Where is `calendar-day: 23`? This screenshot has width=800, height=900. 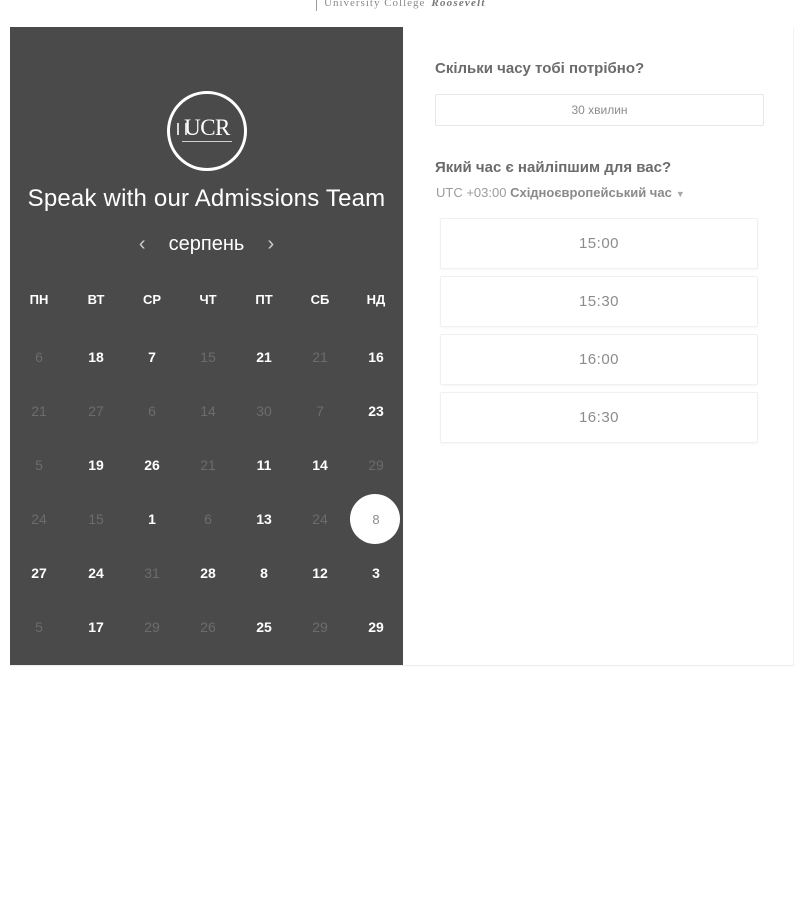
calendar-day: 23 is located at coordinates (376, 411).